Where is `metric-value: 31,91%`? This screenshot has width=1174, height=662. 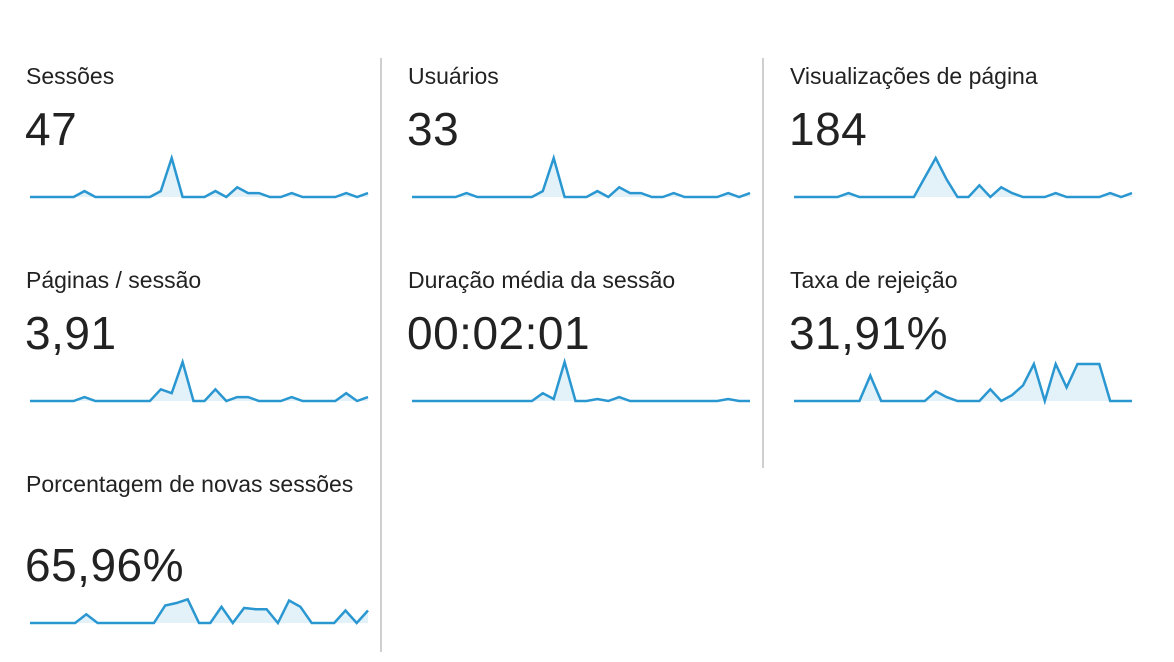 metric-value: 31,91% is located at coordinates (869, 333).